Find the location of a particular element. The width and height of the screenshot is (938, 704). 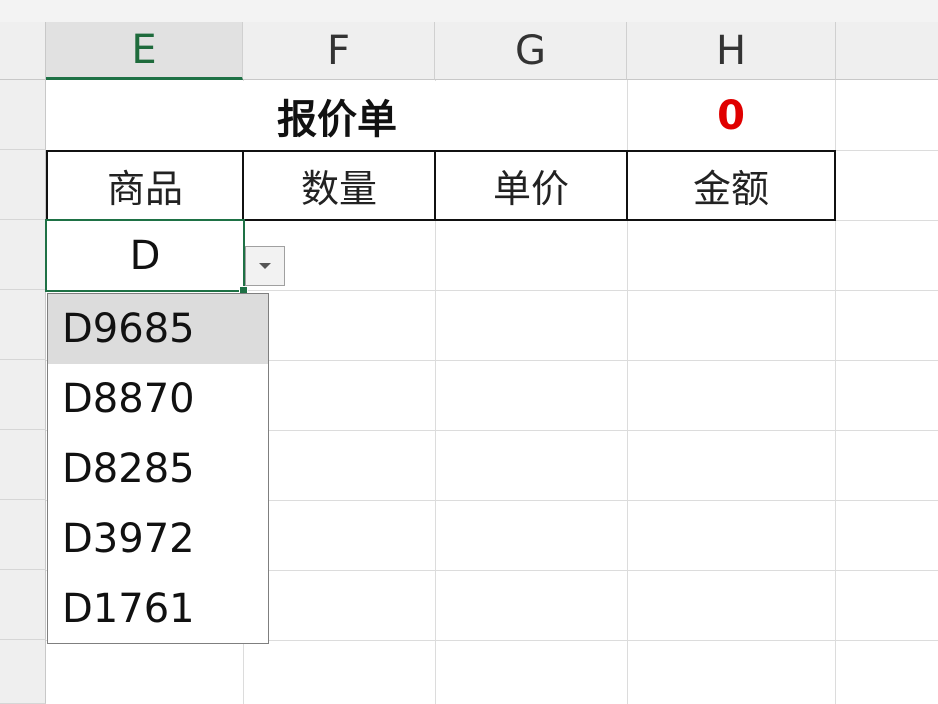

quote-title: 报价单 is located at coordinates (337, 119).